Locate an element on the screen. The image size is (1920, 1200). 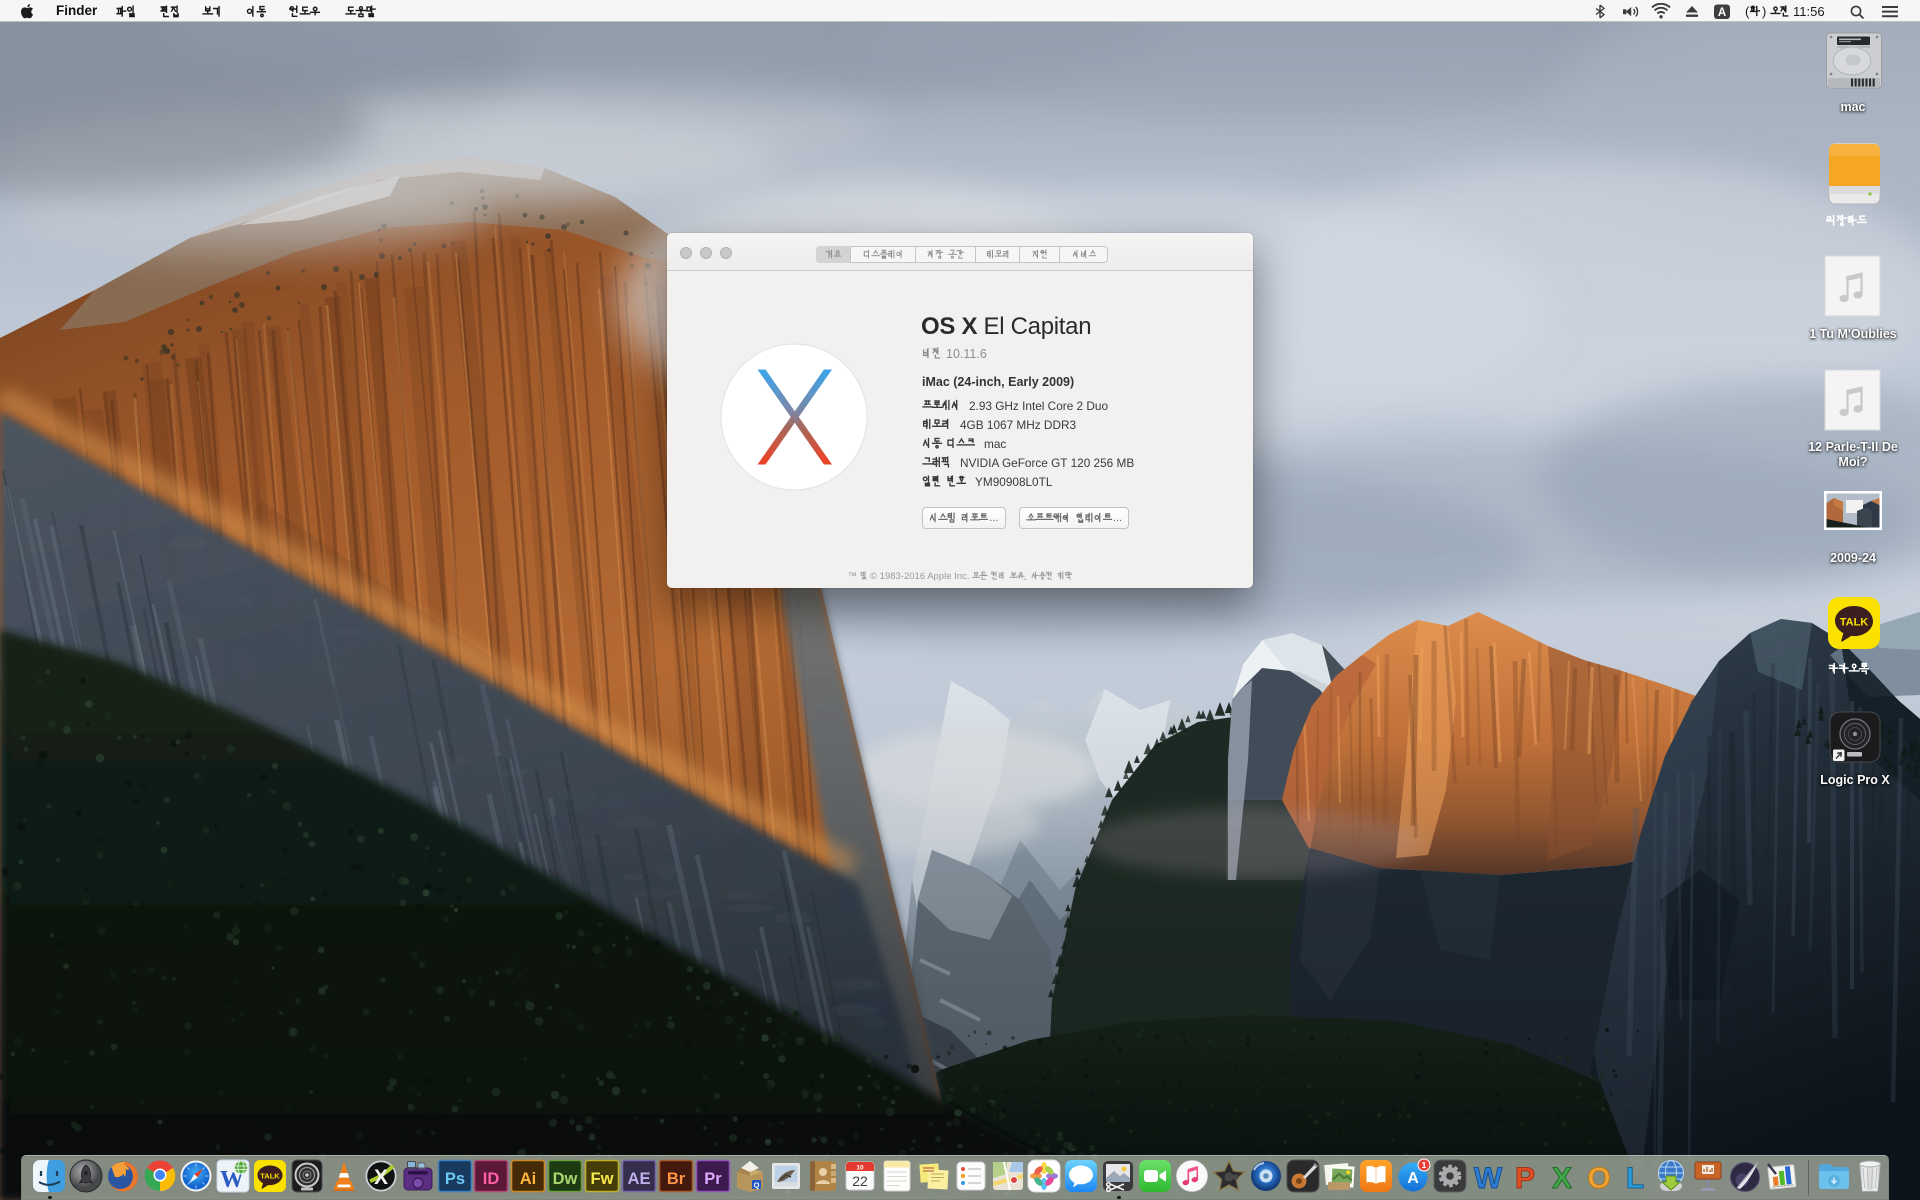
svg-text: 22 is located at coordinates (860, 1181).